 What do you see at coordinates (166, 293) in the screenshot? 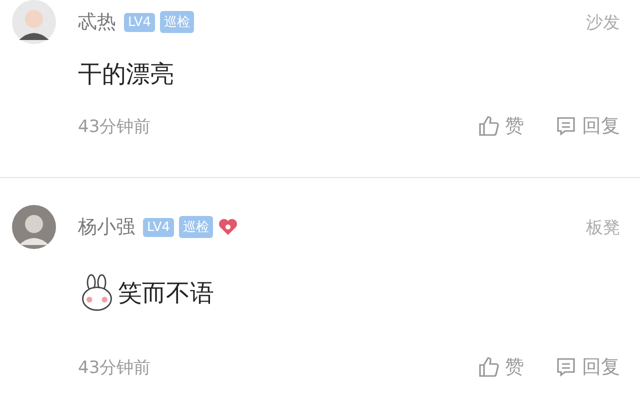
I see `comment-text: 笑而不语` at bounding box center [166, 293].